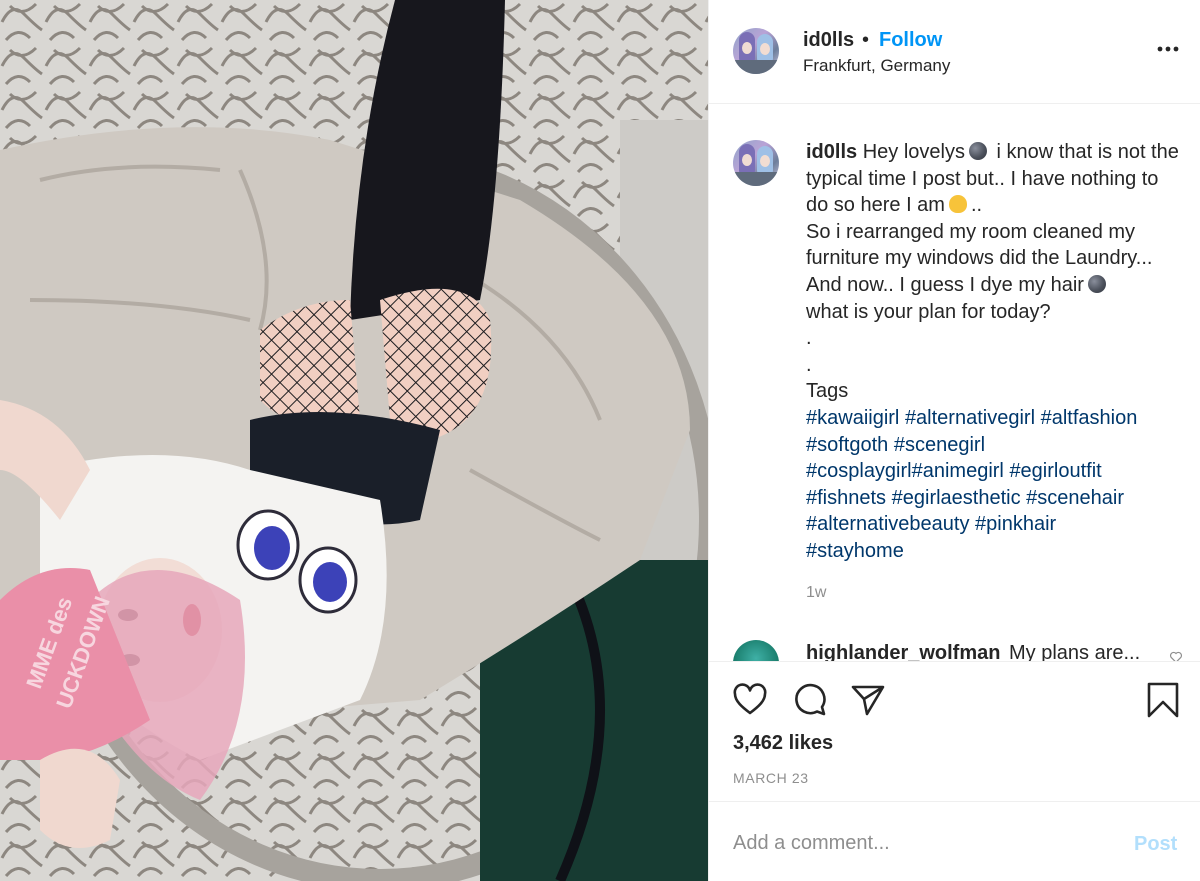 This screenshot has width=1200, height=881. What do you see at coordinates (1089, 418) in the screenshot?
I see `hashtag-link: #altfashion` at bounding box center [1089, 418].